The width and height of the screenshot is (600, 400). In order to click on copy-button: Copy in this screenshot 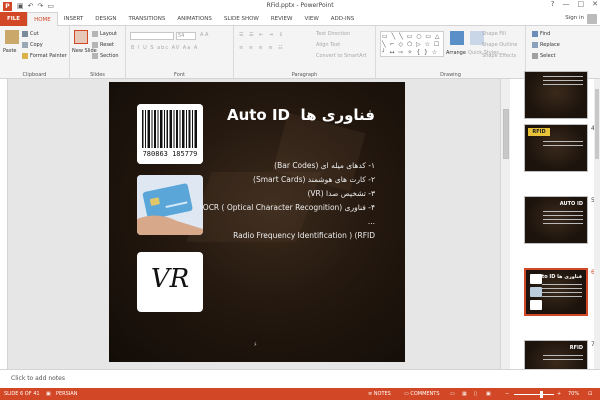, I will do `click(32, 45)`.